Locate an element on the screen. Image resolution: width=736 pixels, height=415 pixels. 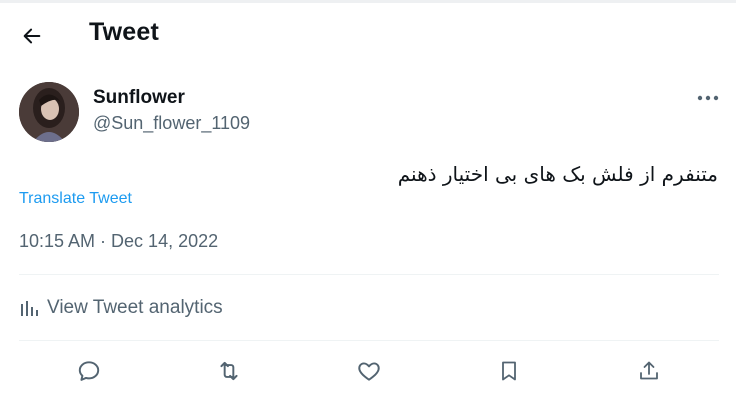
tweet-text: متنفرم از فلش بک های بی اختیار ذهنم is located at coordinates (557, 174).